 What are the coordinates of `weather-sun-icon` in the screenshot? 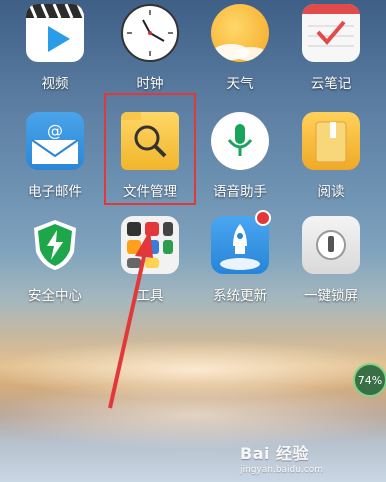 It's located at (240, 33).